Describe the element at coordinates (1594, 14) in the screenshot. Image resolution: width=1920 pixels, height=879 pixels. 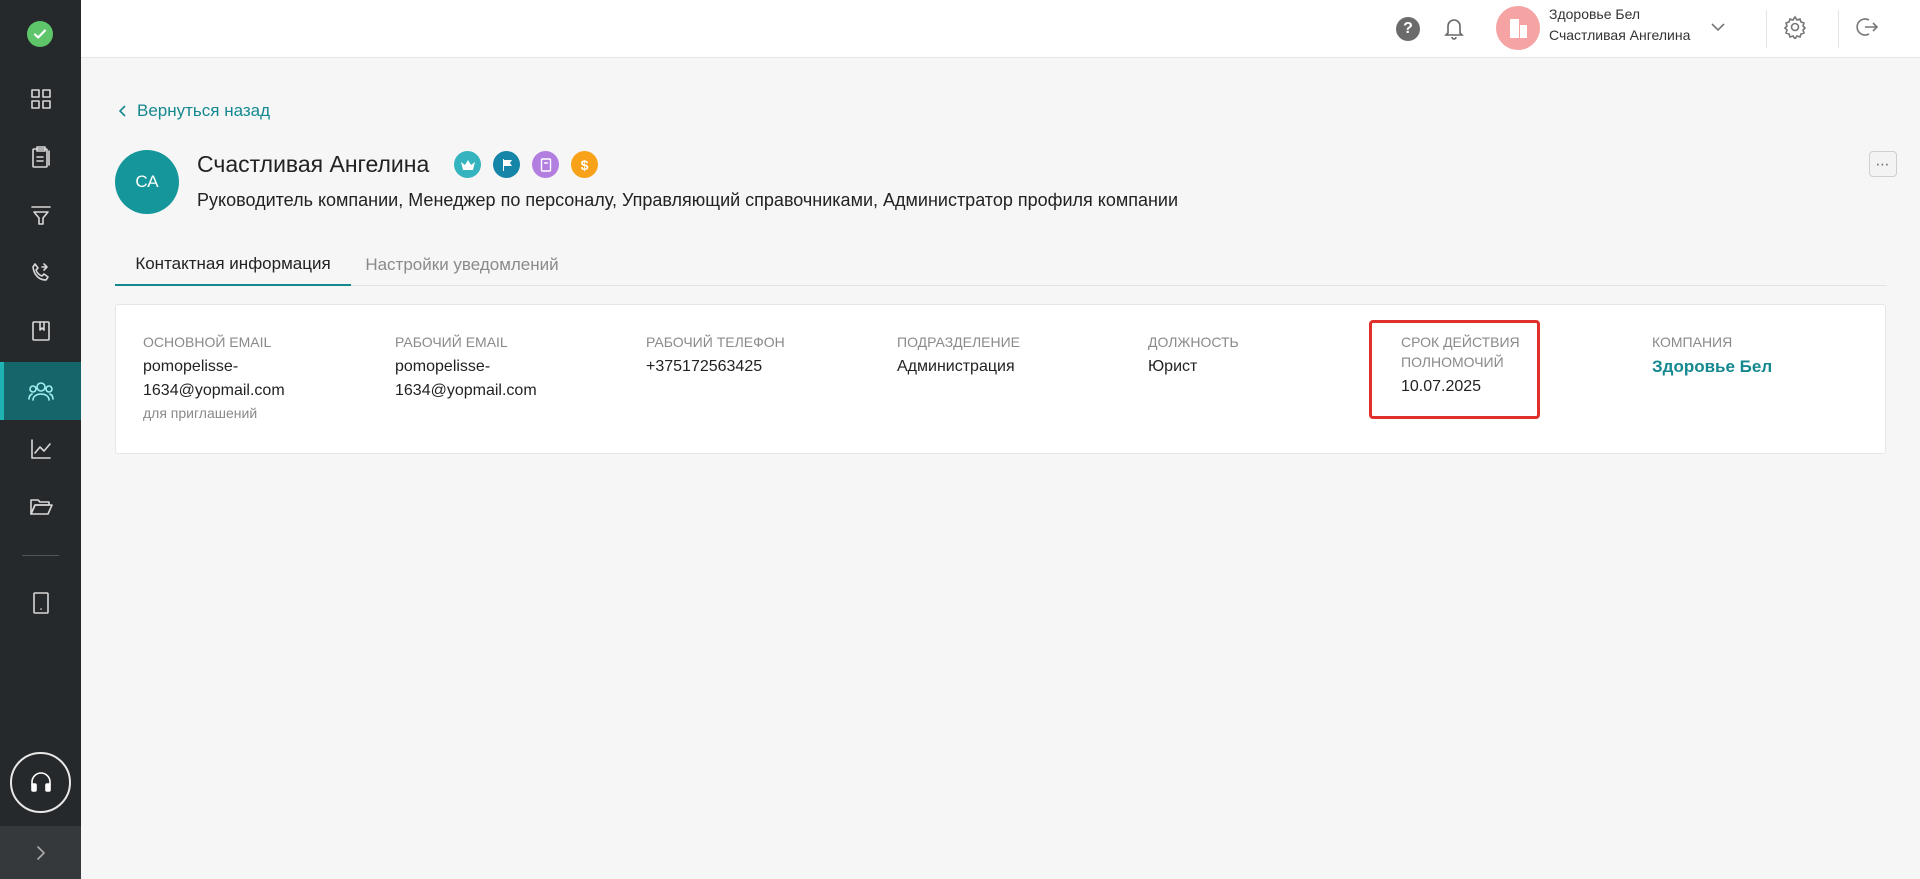
I see `org-name: Здоровье Бел` at that location.